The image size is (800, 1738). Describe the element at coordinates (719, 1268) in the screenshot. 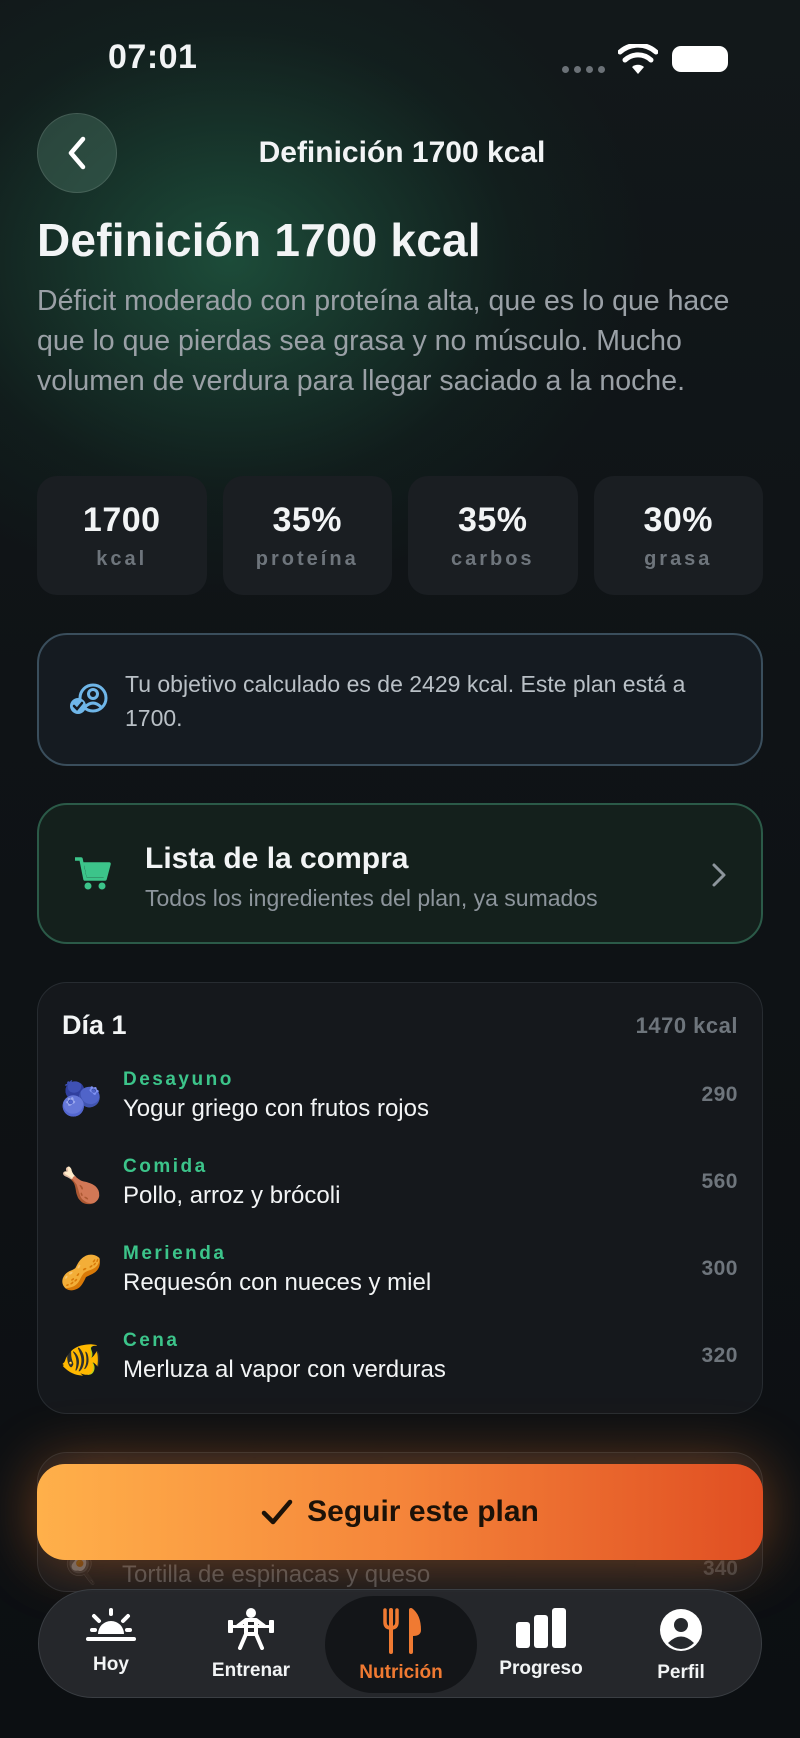

I see `meal-kcal: 300` at that location.